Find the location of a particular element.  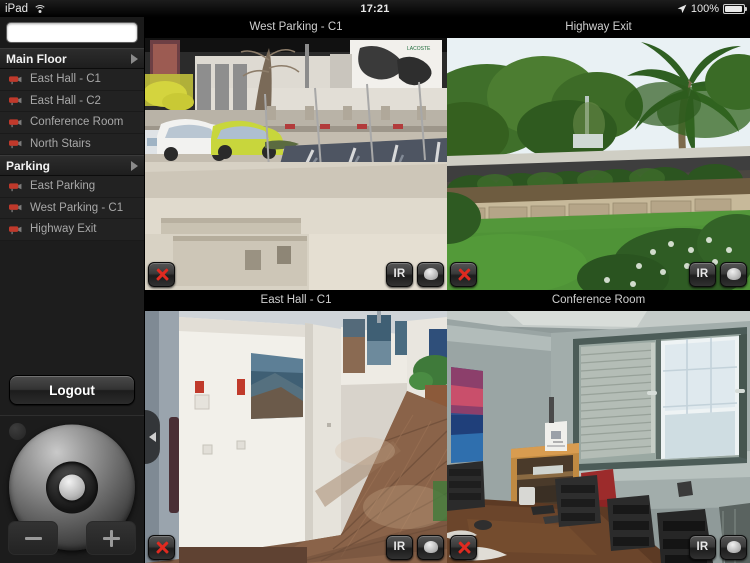

sidebar-item-conference-room: Conference Room is located at coordinates (72, 123).